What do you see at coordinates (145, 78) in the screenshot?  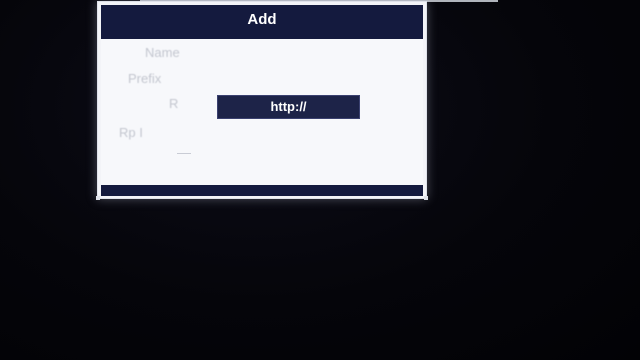 I see `prefix-label: Prefix` at bounding box center [145, 78].